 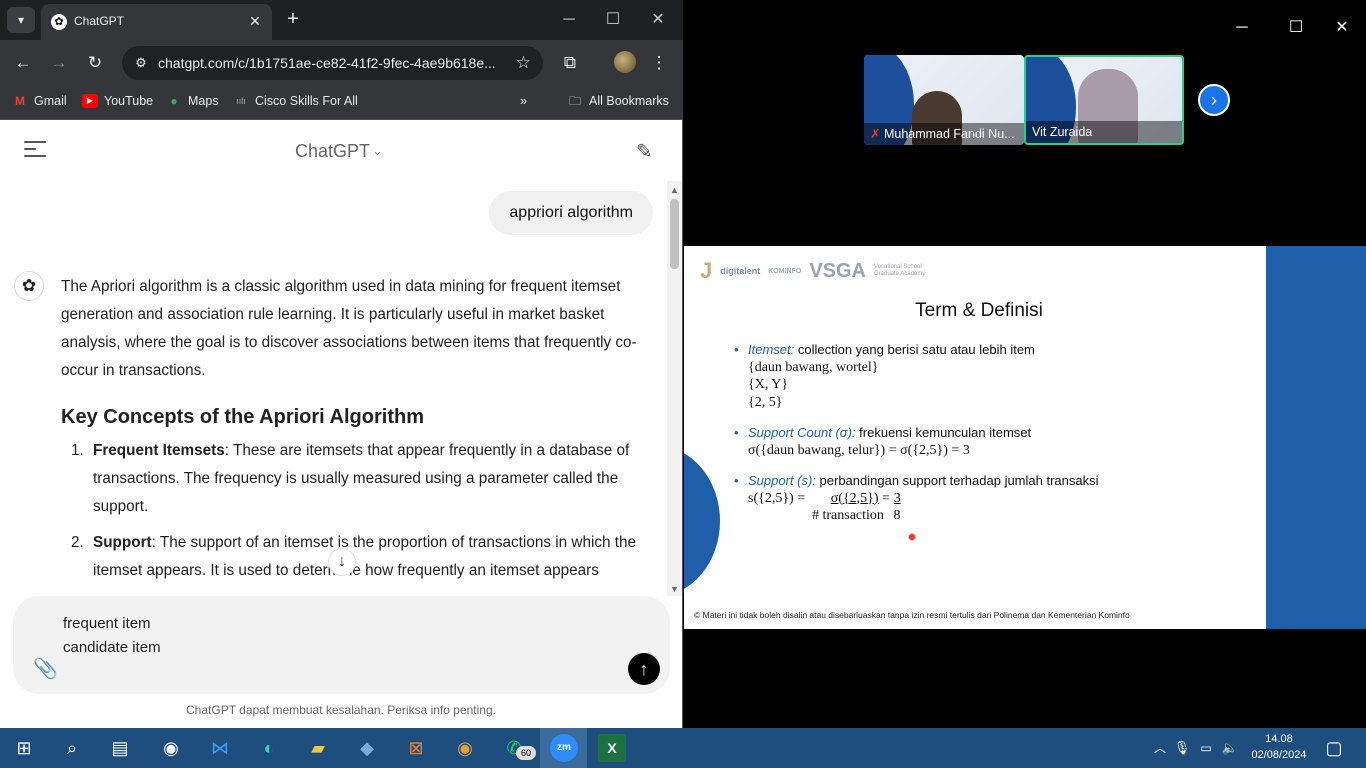 What do you see at coordinates (613, 20) in the screenshot?
I see `maximize-button: ☐` at bounding box center [613, 20].